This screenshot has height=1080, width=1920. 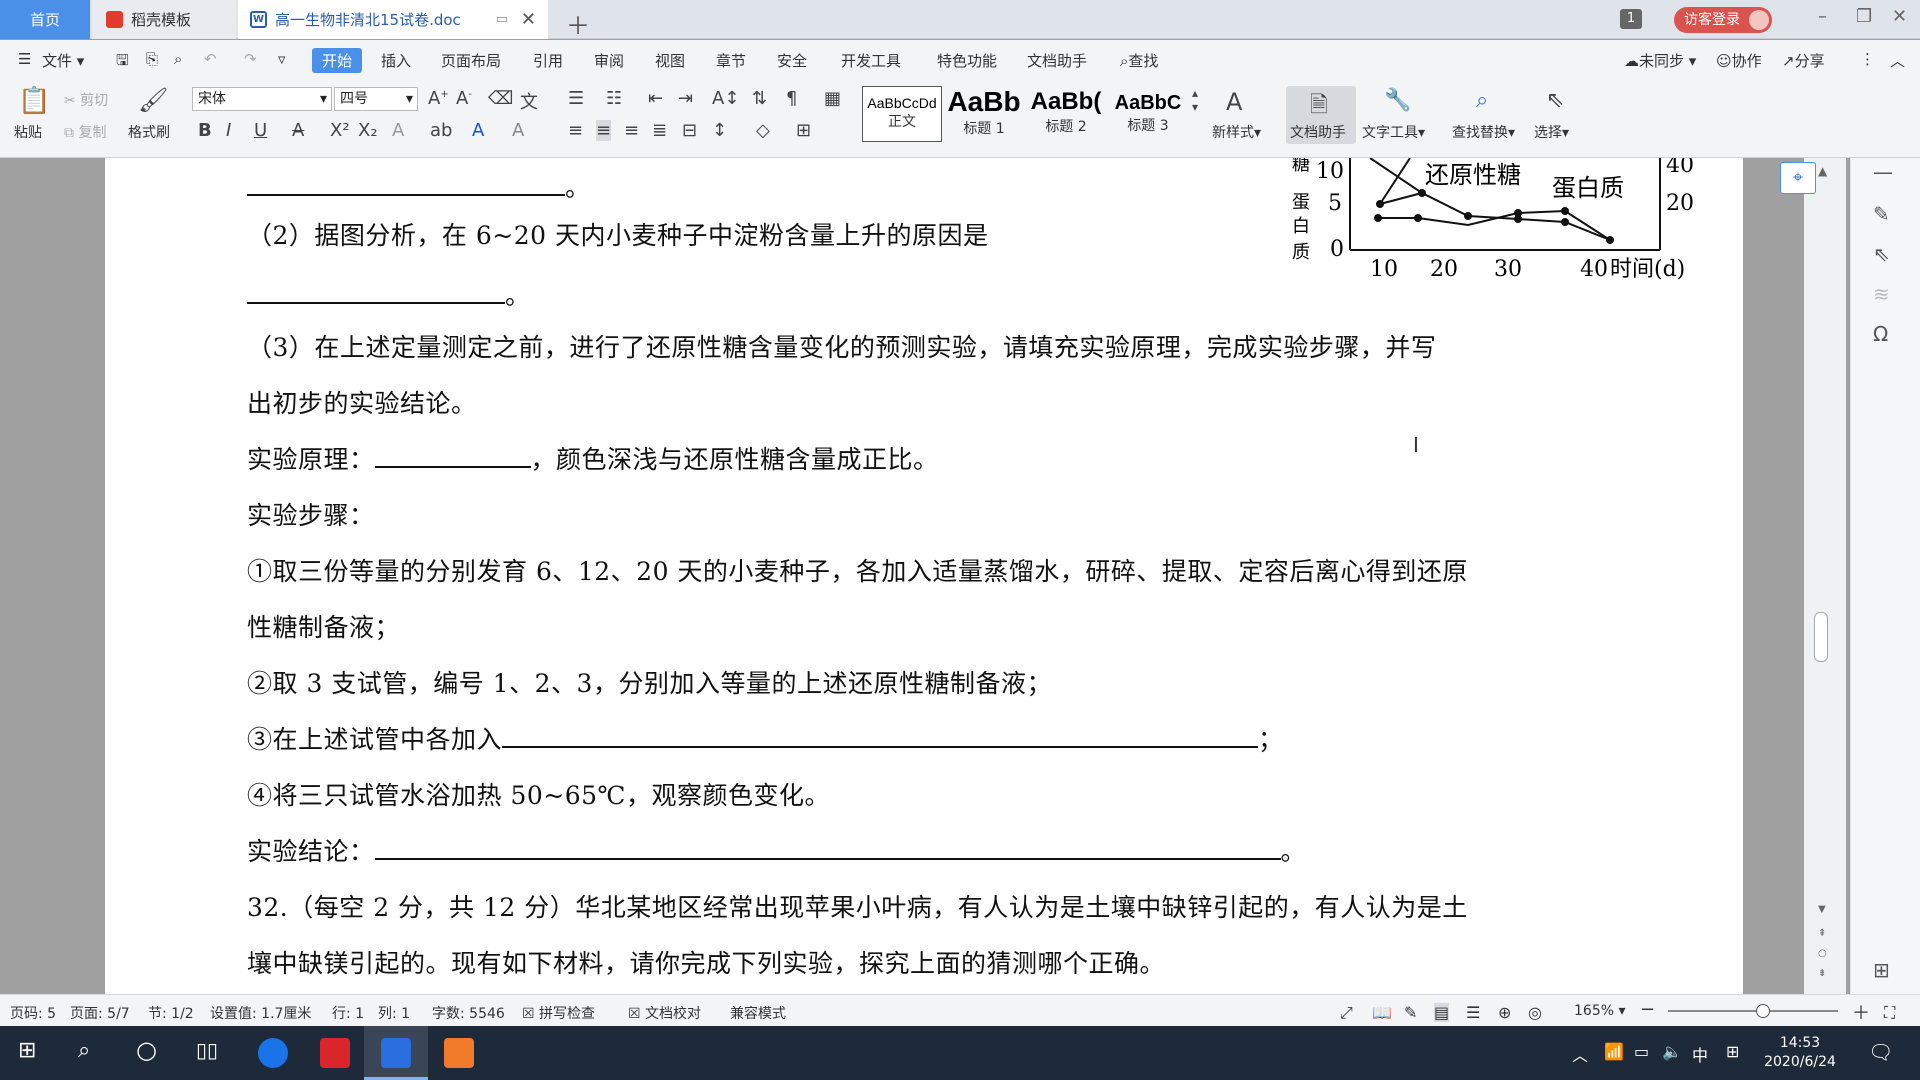 I want to click on outline-view-icon: ☰, so click(x=1473, y=1012).